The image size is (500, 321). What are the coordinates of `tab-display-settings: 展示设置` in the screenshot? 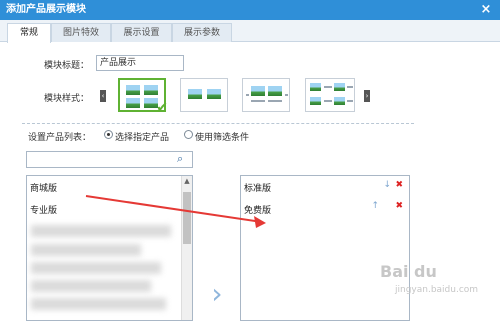 It's located at (141, 32).